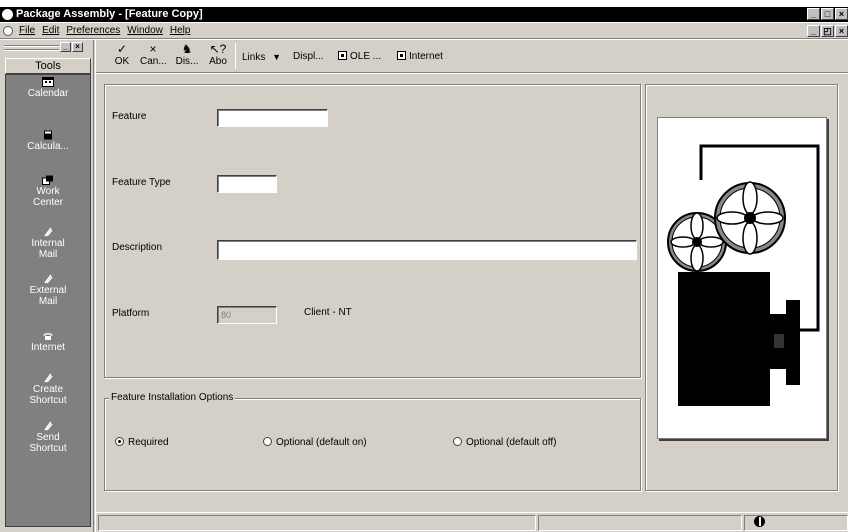  What do you see at coordinates (65, 47) in the screenshot?
I see `tools-minimize-icon: _` at bounding box center [65, 47].